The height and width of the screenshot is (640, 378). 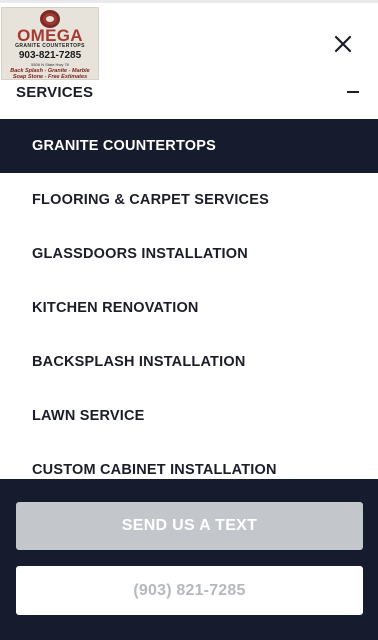 I want to click on menu-item-label: BACKSPLASH INSTALLATION, so click(x=139, y=362).